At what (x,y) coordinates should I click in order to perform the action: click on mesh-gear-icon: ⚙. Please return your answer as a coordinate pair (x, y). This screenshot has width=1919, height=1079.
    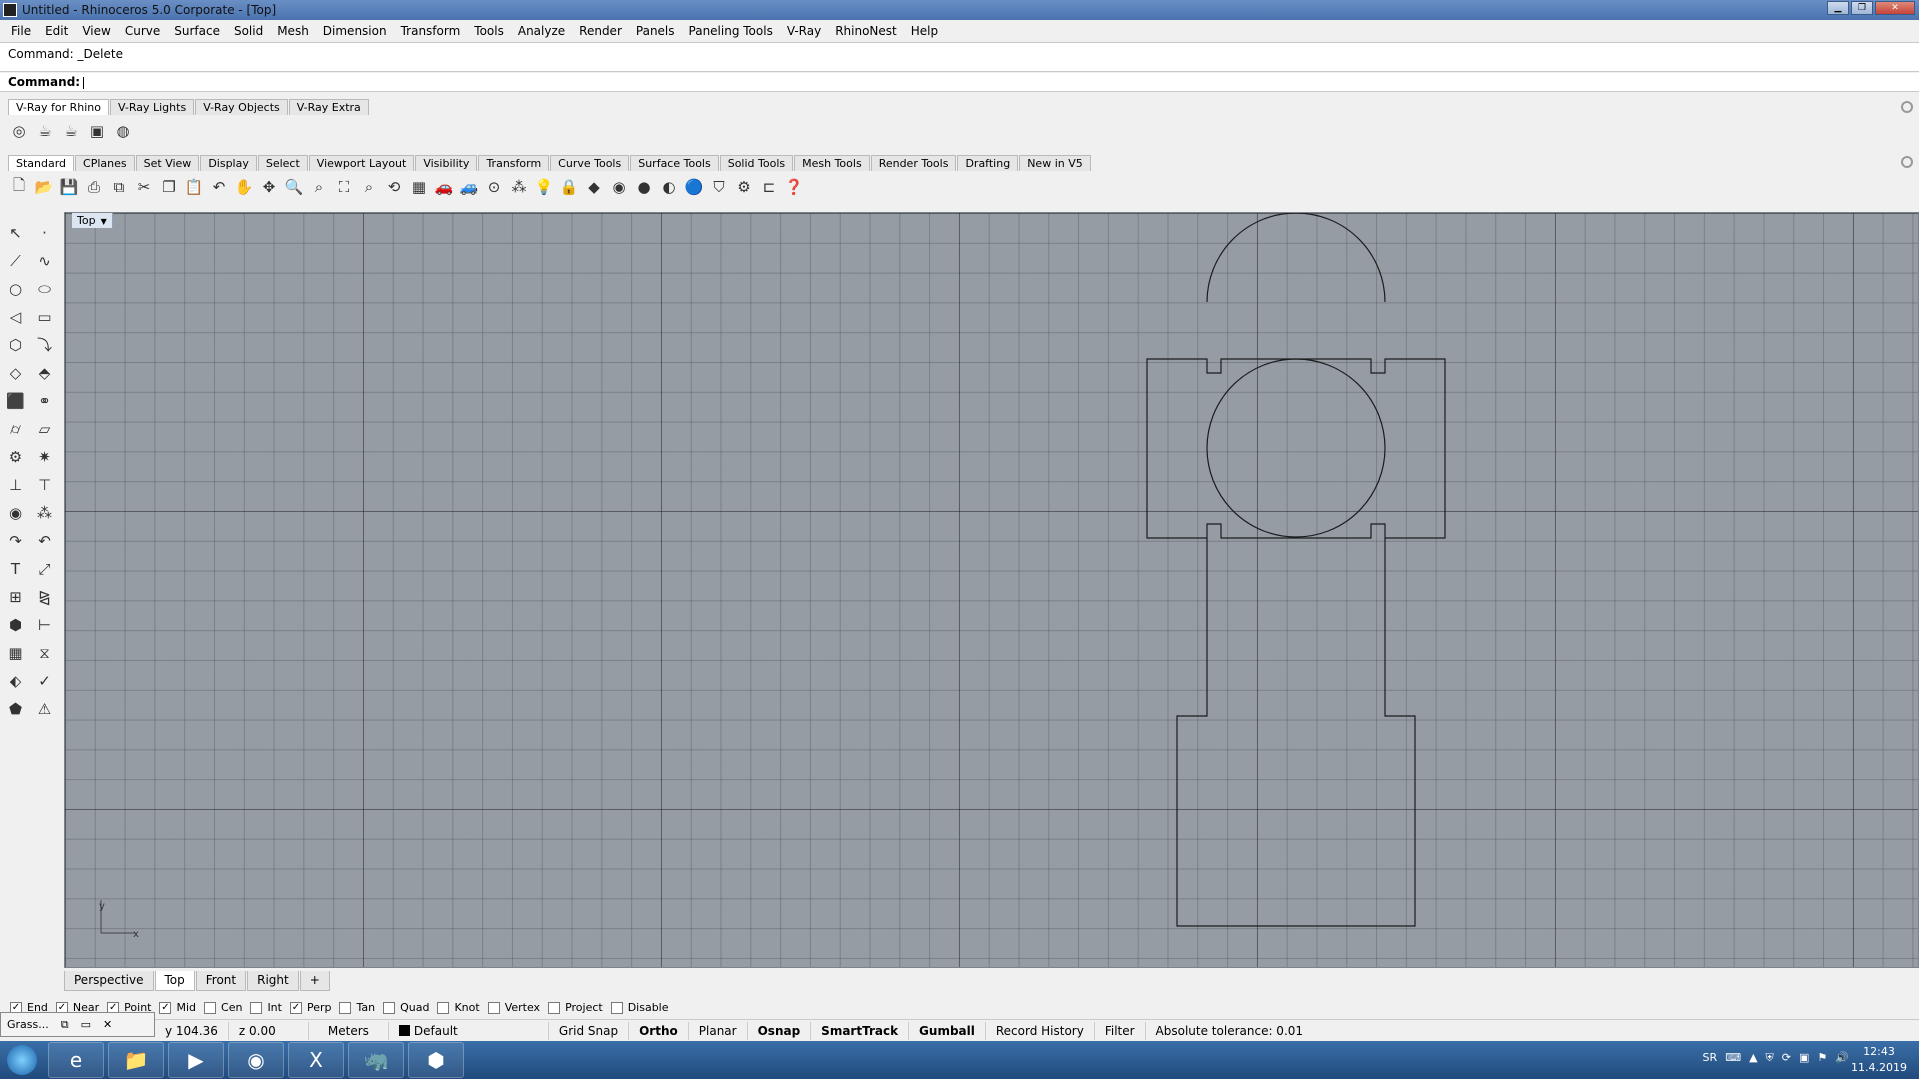
    Looking at the image, I should click on (15, 456).